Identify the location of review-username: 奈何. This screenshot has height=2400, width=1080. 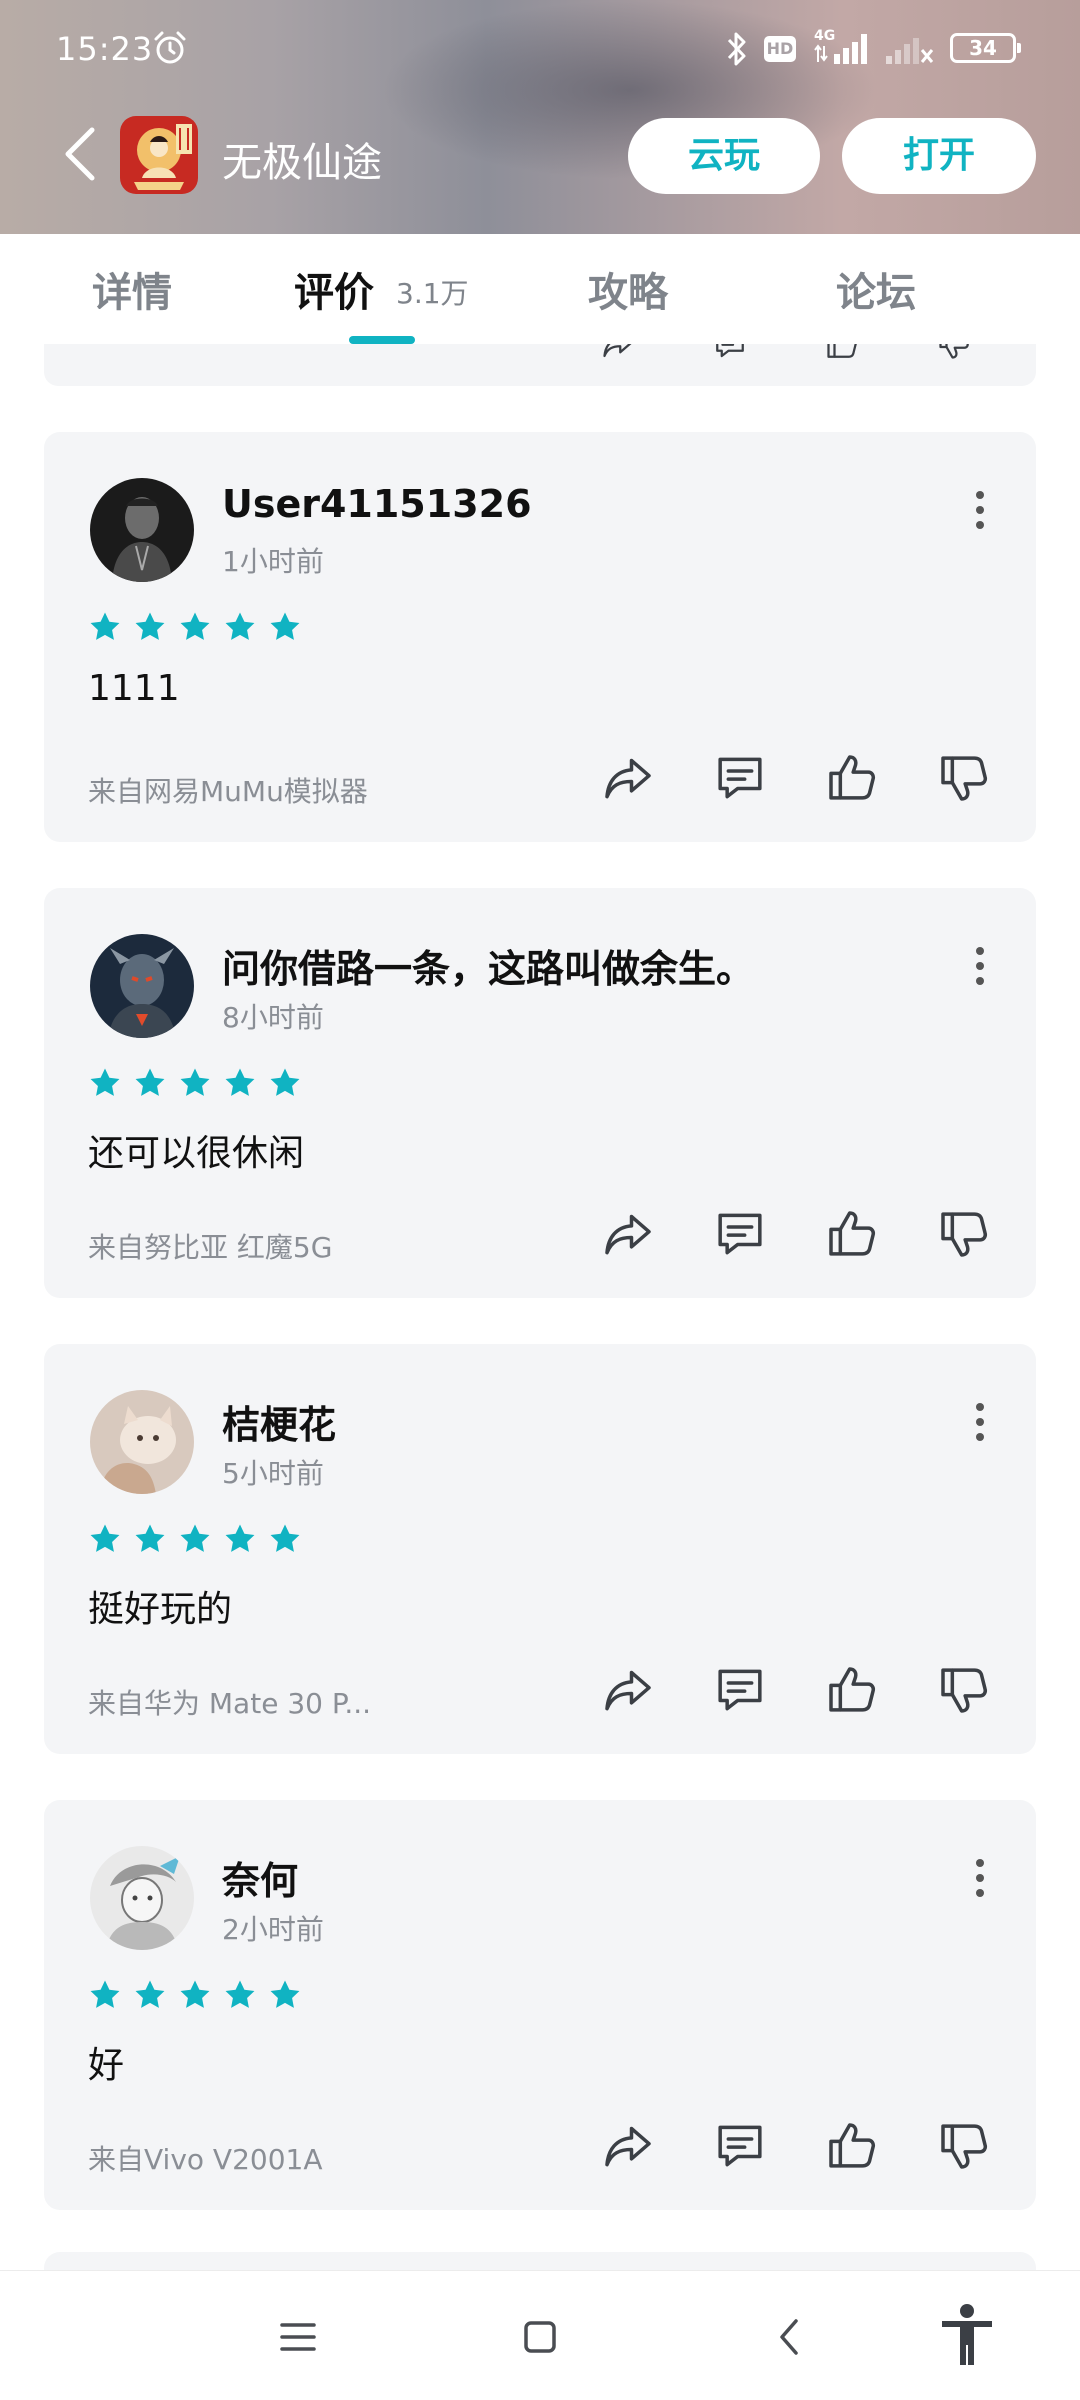
(260, 1877).